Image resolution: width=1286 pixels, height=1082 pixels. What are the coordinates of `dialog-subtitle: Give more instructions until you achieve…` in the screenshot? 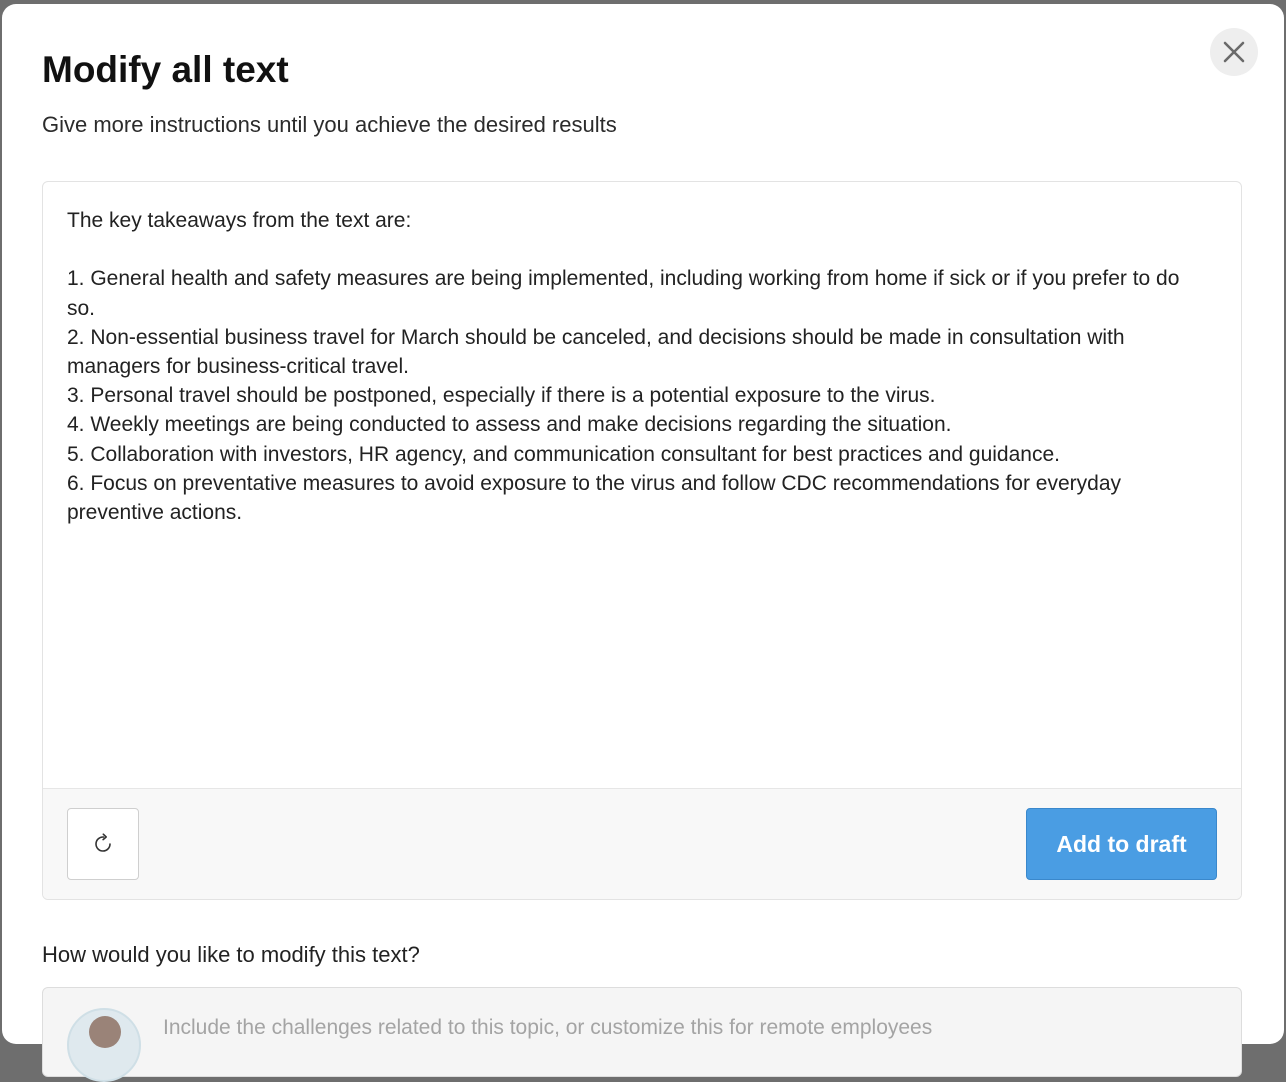 It's located at (329, 124).